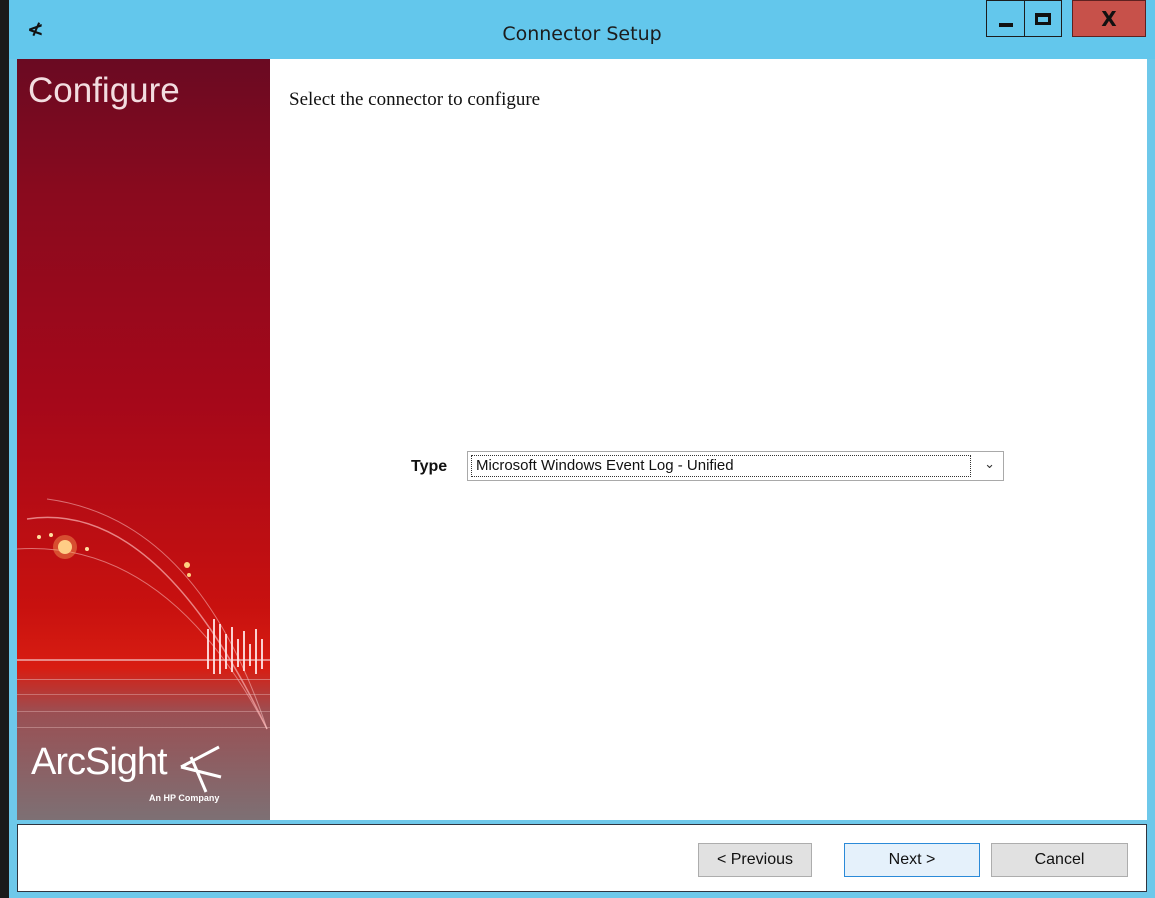 Image resolution: width=1155 pixels, height=898 pixels. What do you see at coordinates (143, 614) in the screenshot?
I see `sidebar-decoration` at bounding box center [143, 614].